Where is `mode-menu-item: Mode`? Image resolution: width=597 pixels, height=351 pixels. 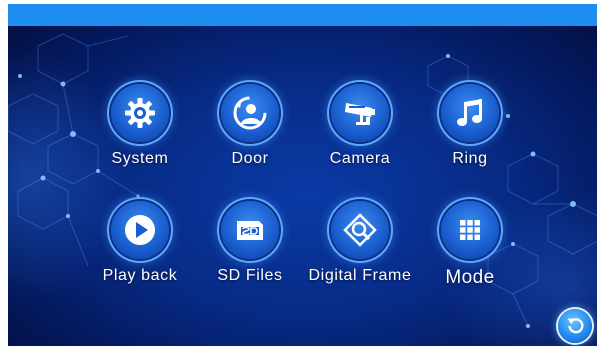 mode-menu-item: Mode is located at coordinates (470, 245).